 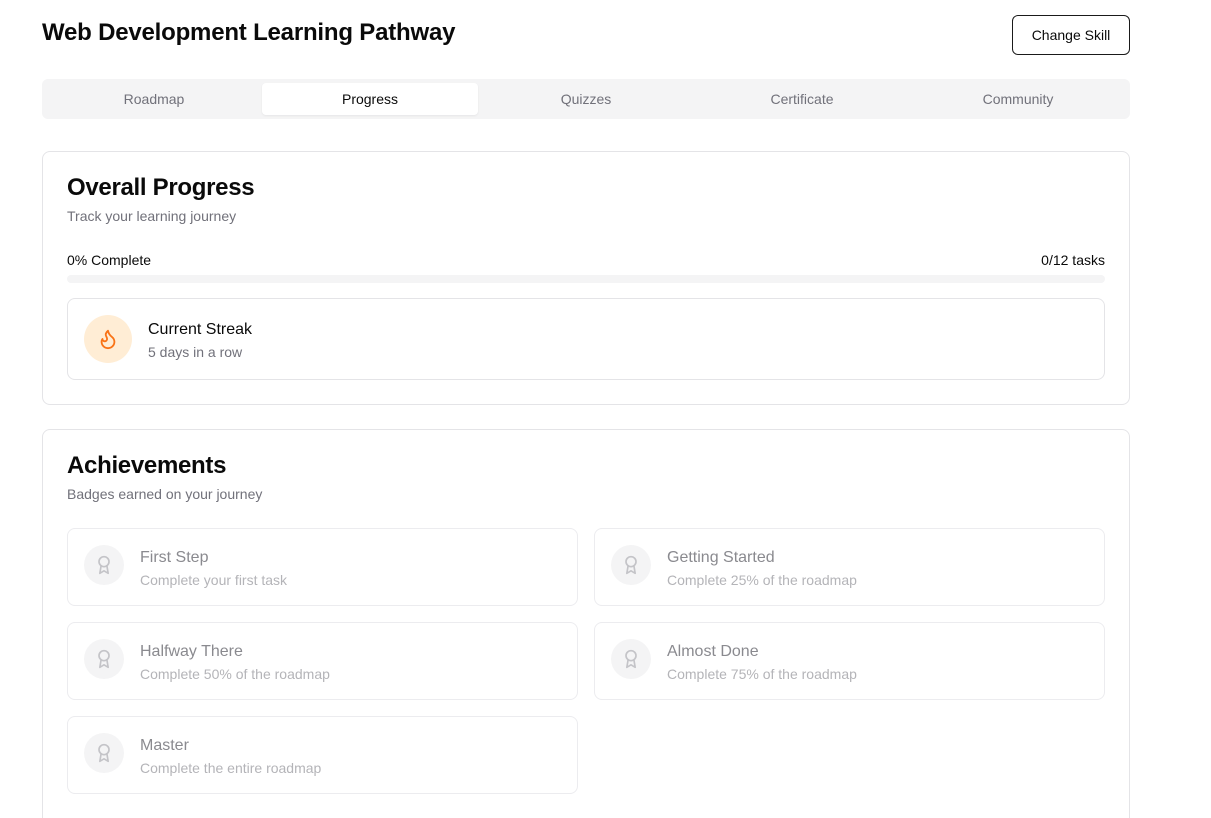 What do you see at coordinates (249, 32) in the screenshot?
I see `page-title: Web Development Learning Pathway` at bounding box center [249, 32].